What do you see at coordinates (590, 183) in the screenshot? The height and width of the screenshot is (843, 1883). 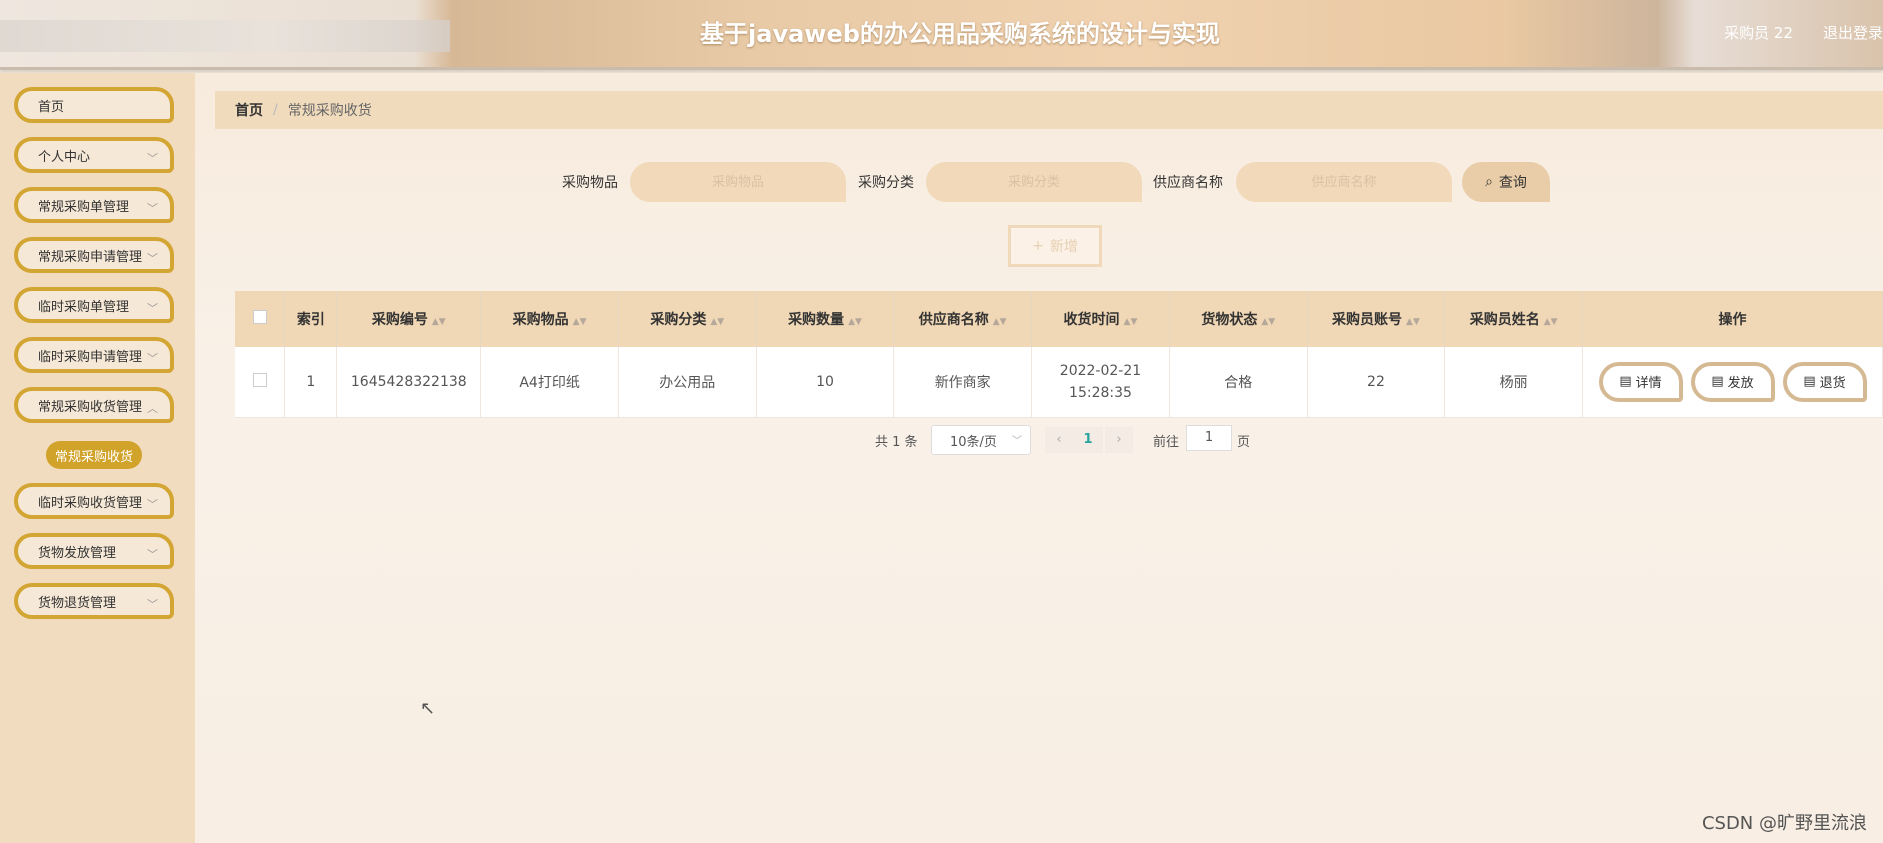 I see `item-label: 采购物品` at bounding box center [590, 183].